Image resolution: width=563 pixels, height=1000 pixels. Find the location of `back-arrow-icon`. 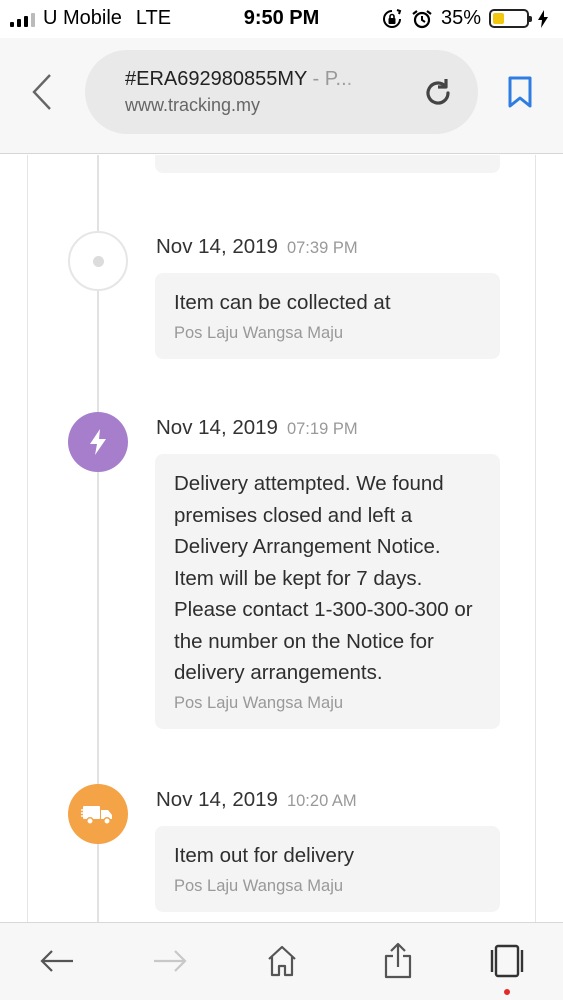

back-arrow-icon is located at coordinates (57, 961).